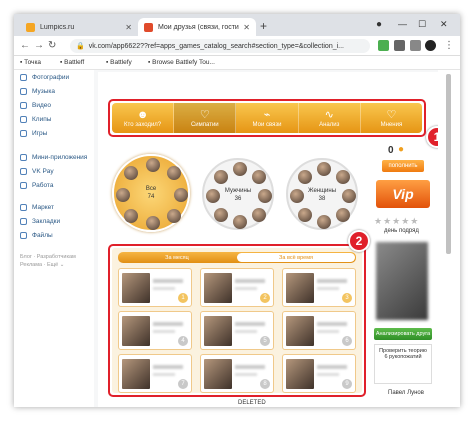  Describe the element at coordinates (238, 199) in the screenshot. I see `circle-count: 36` at that location.